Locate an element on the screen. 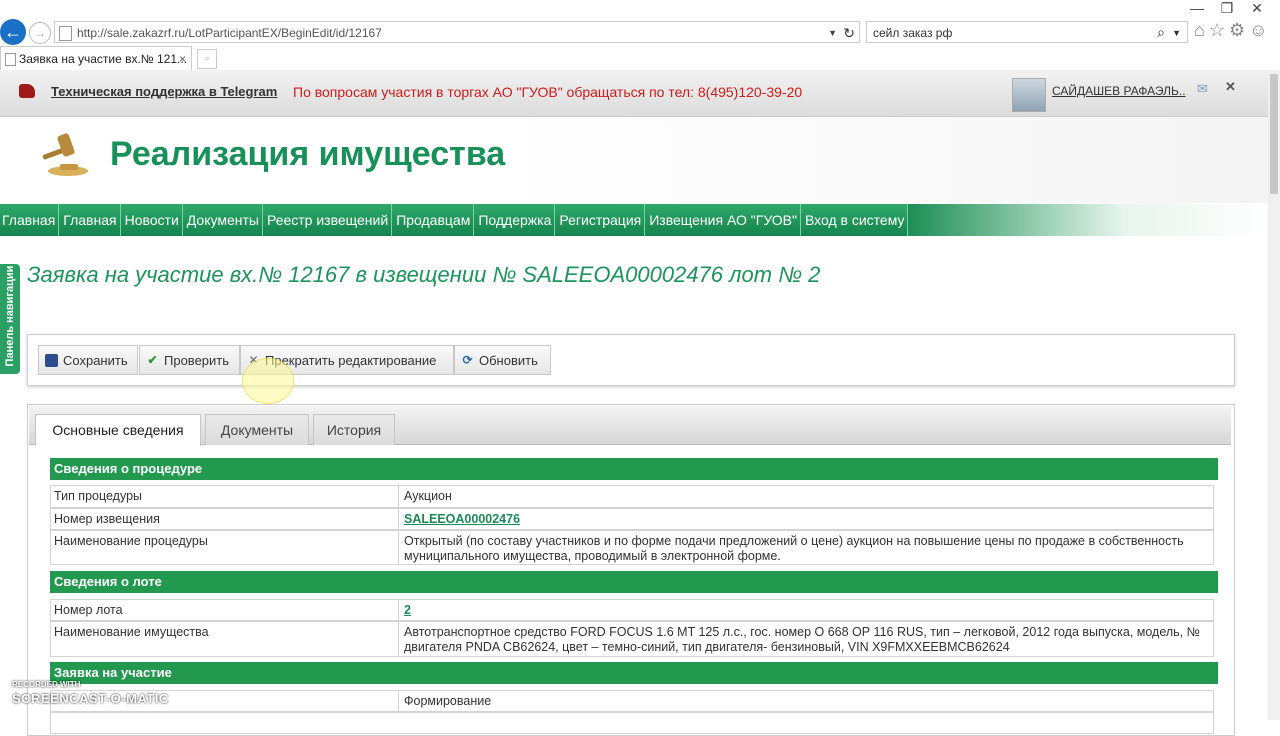  refresh-arrows-icon: ⟳ is located at coordinates (467, 360).